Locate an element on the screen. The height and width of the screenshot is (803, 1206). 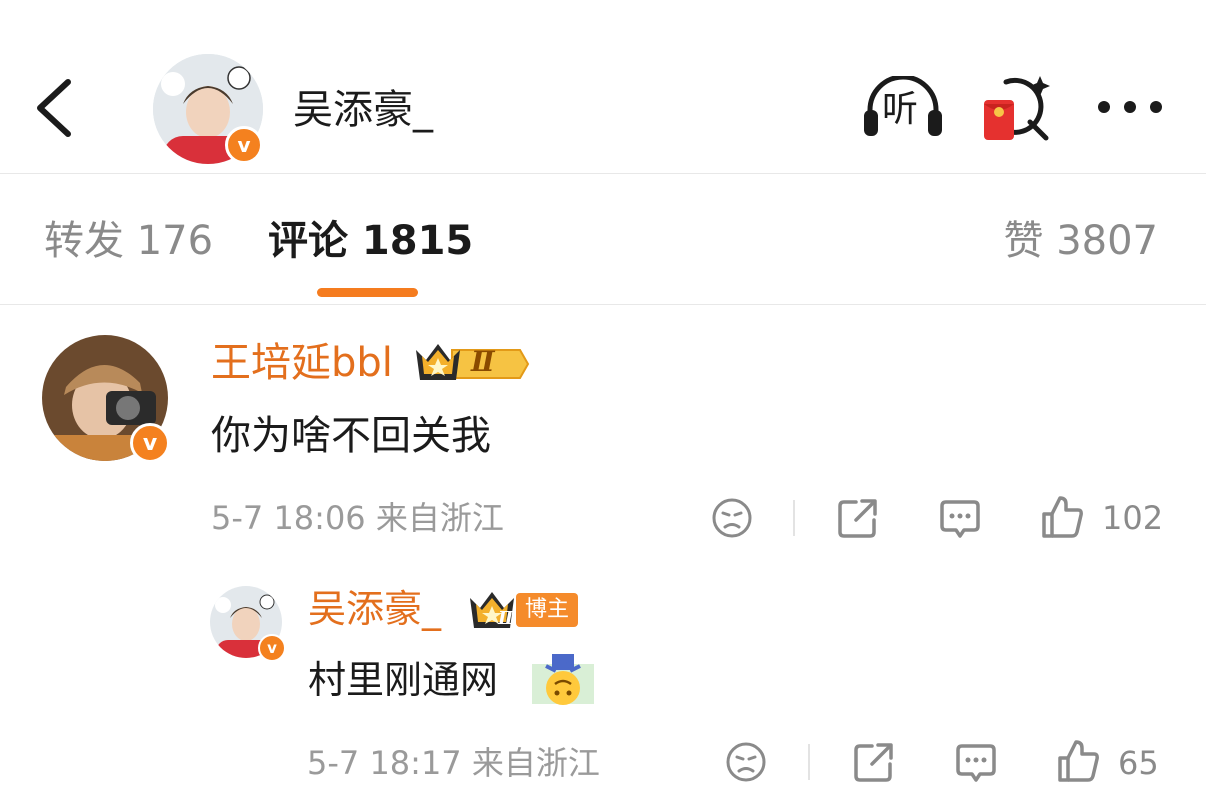
tab-repost: 转发 176 is located at coordinates (128, 241).